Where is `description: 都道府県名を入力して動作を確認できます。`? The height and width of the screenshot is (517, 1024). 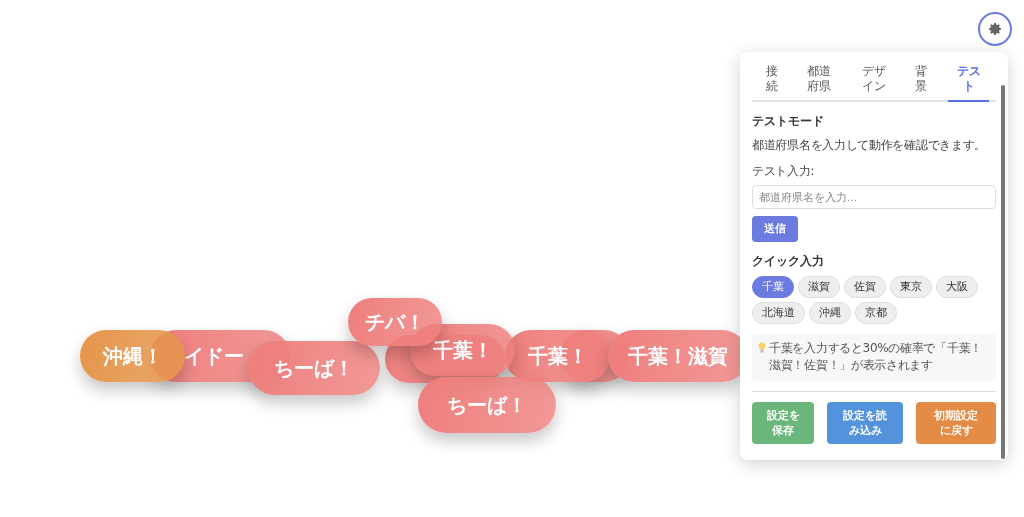 description: 都道府県名を入力して動作を確認できます。 is located at coordinates (869, 145).